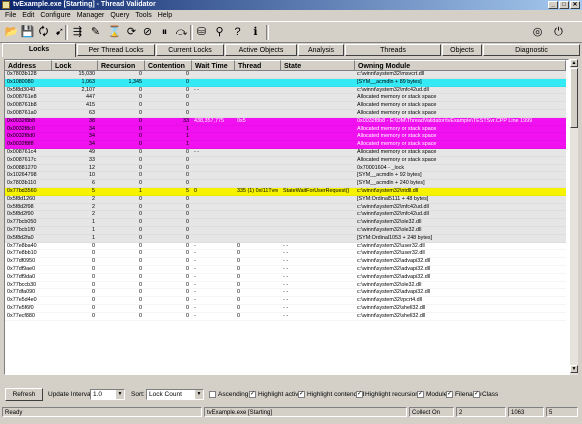  Describe the element at coordinates (318, 65) in the screenshot. I see `column-state: State` at that location.